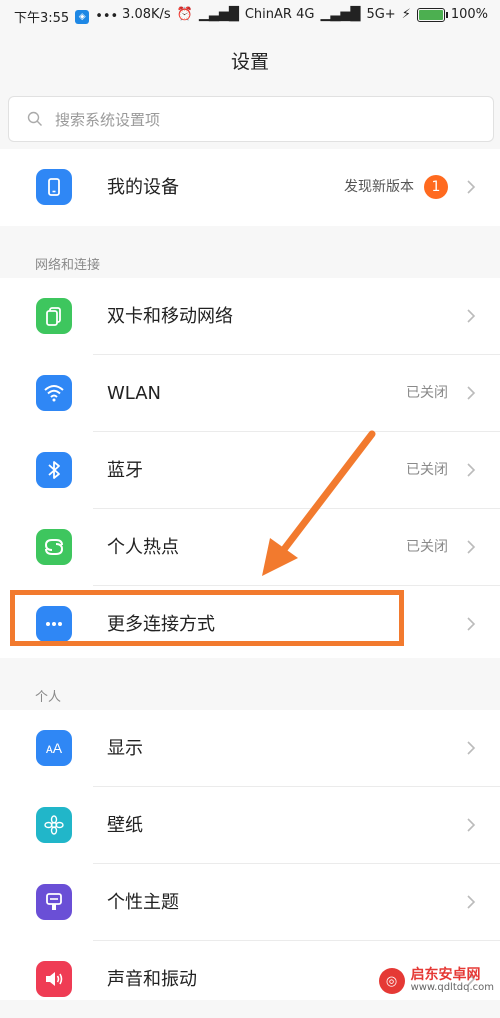 This screenshot has height=1018, width=500. What do you see at coordinates (125, 470) in the screenshot?
I see `bluetooth-label: 蓝牙` at bounding box center [125, 470].